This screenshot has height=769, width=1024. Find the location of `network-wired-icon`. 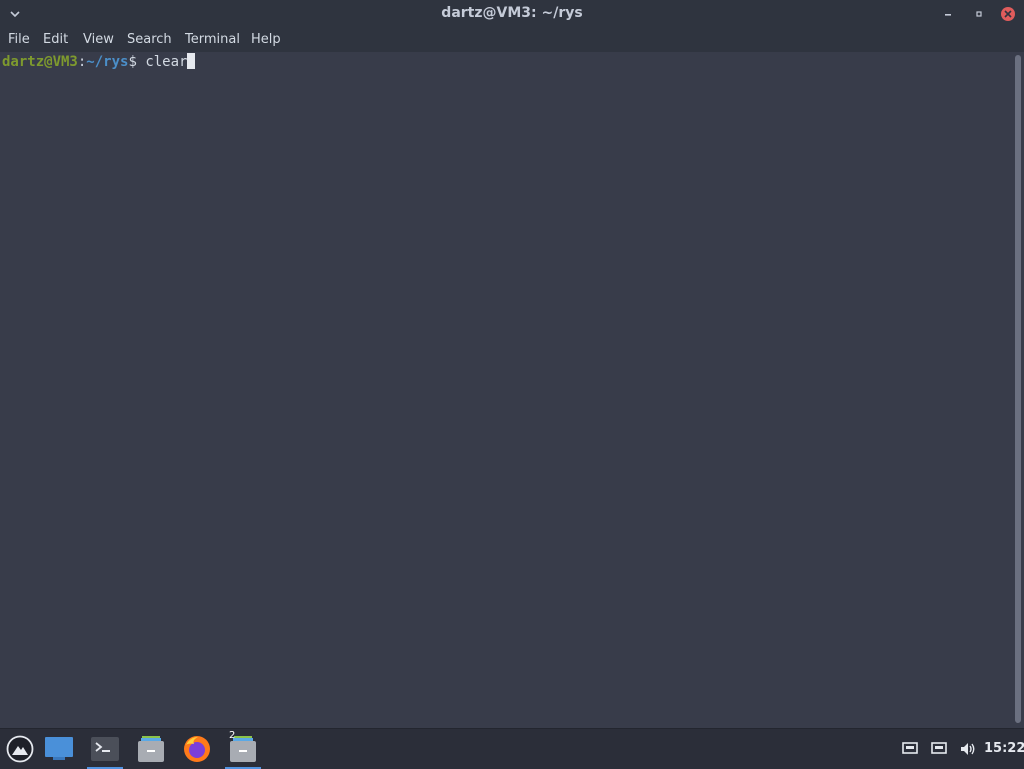

network-wired-icon is located at coordinates (939, 749).